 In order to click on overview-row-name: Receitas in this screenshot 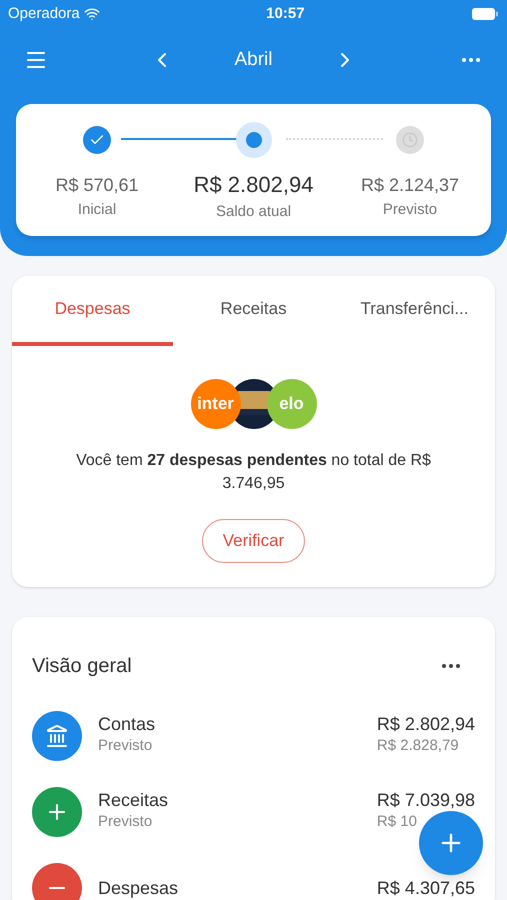, I will do `click(134, 800)`.